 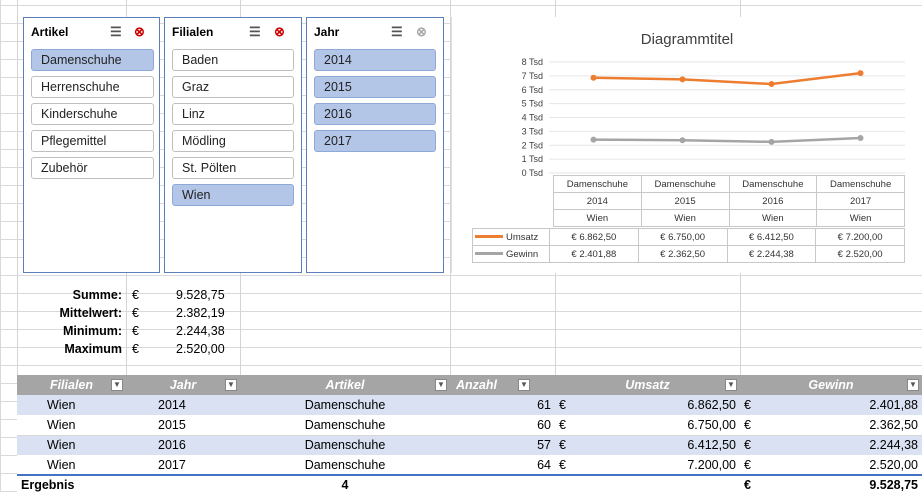 What do you see at coordinates (233, 114) in the screenshot?
I see `slicer-item-linz: Linz` at bounding box center [233, 114].